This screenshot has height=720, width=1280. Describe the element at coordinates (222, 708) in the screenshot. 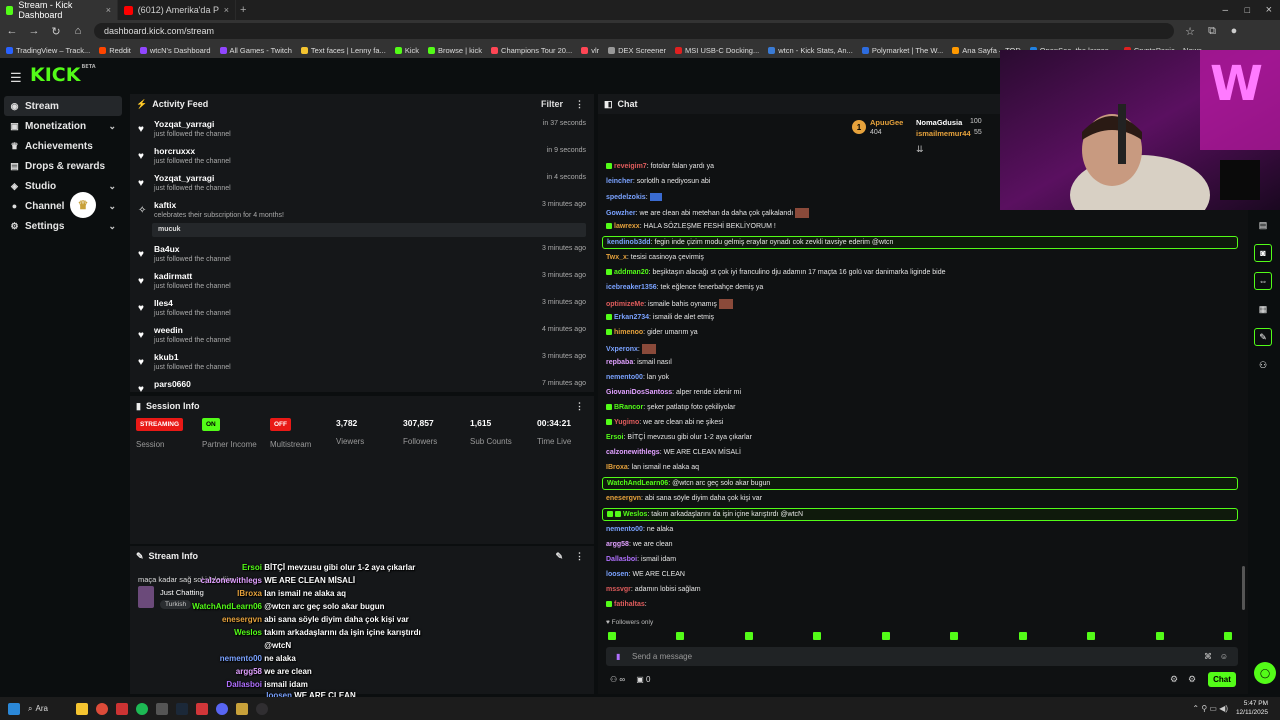

I see `discord-icon` at that location.